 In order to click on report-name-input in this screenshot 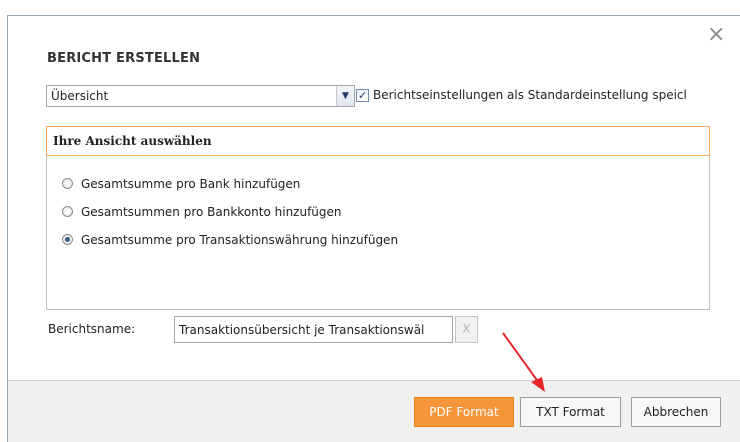, I will do `click(313, 329)`.